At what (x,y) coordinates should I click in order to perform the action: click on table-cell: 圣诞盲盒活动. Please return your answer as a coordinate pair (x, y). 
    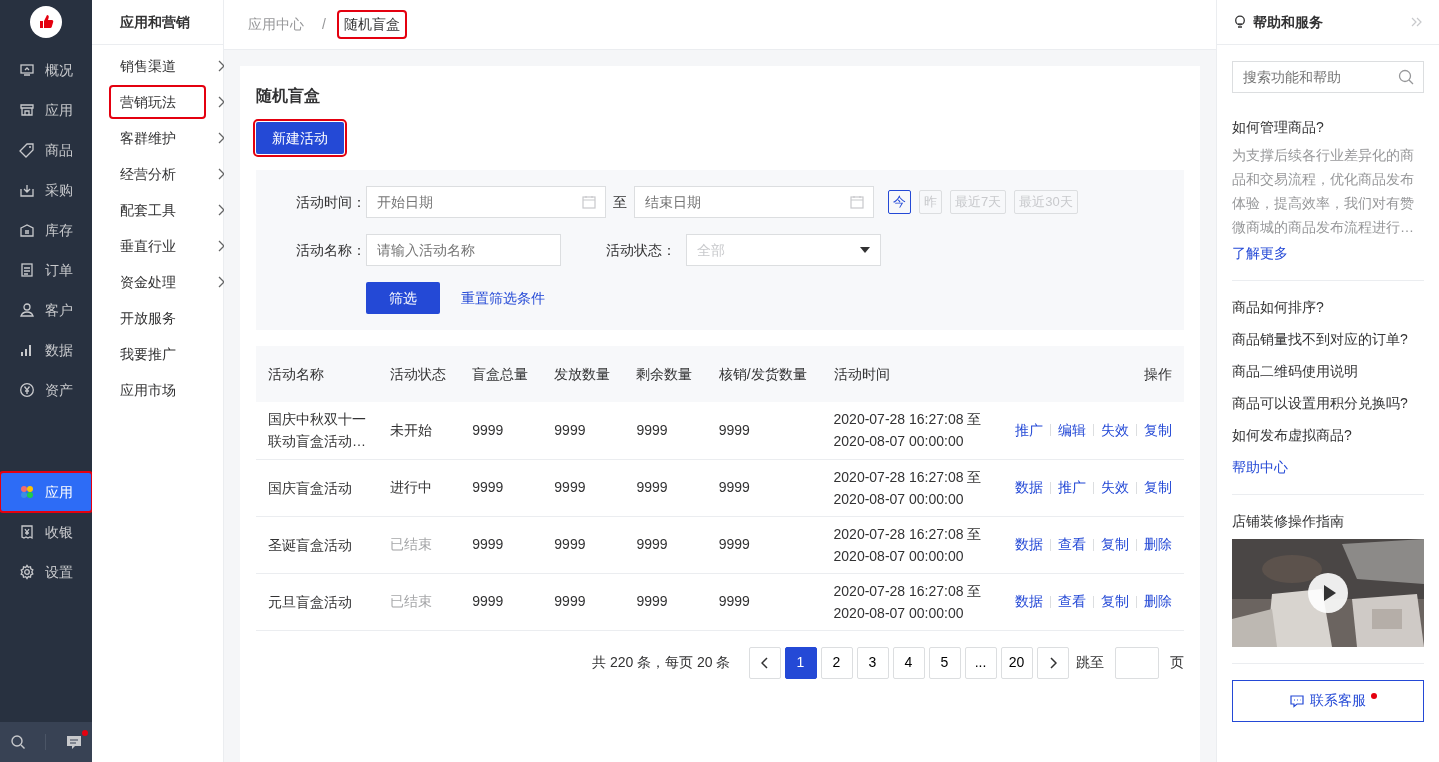
    Looking at the image, I should click on (317, 544).